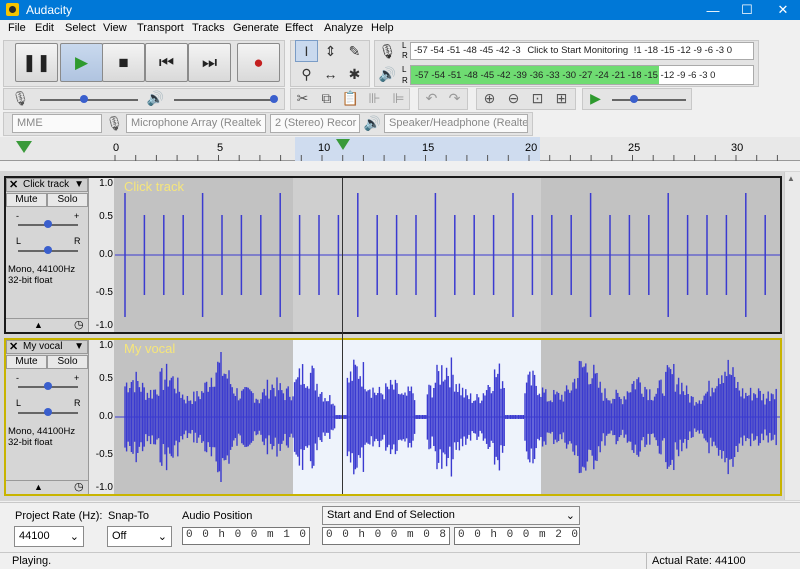  I want to click on maximize-button: ☐, so click(747, 10).